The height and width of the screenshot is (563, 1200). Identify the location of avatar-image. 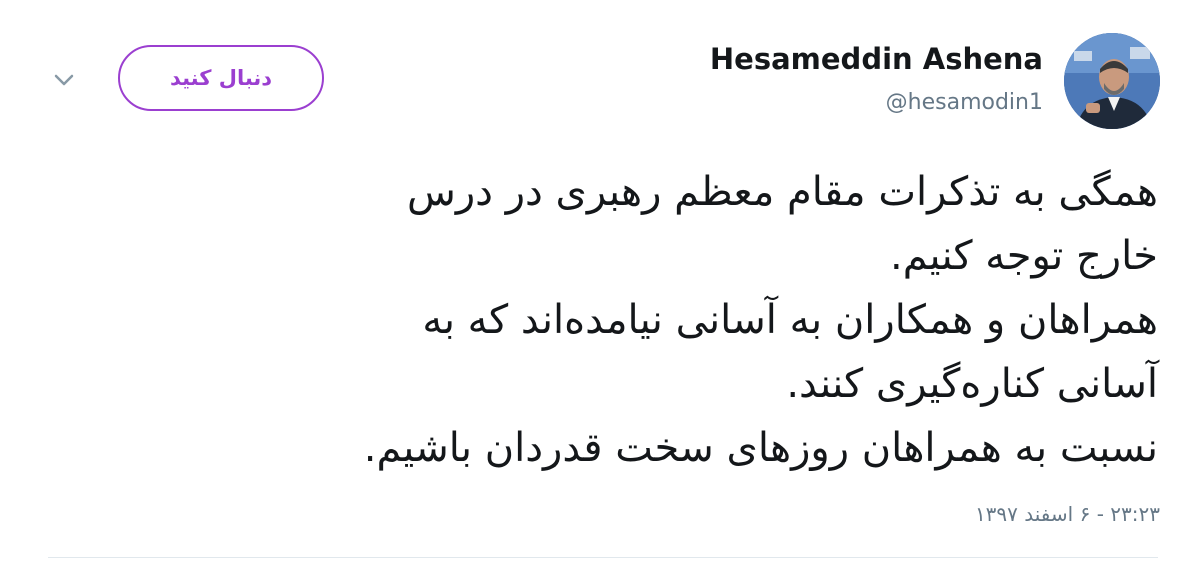
(1112, 81).